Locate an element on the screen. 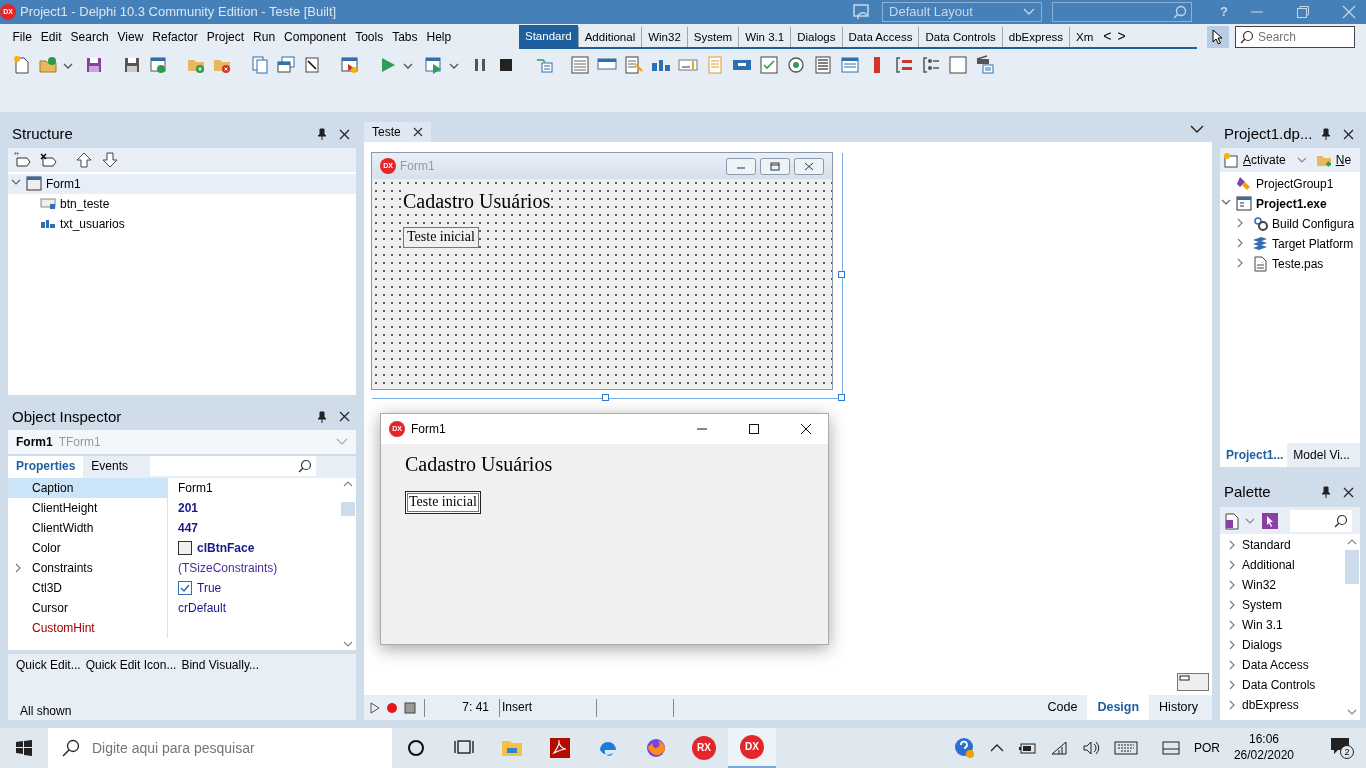  minimize-icon is located at coordinates (741, 166).